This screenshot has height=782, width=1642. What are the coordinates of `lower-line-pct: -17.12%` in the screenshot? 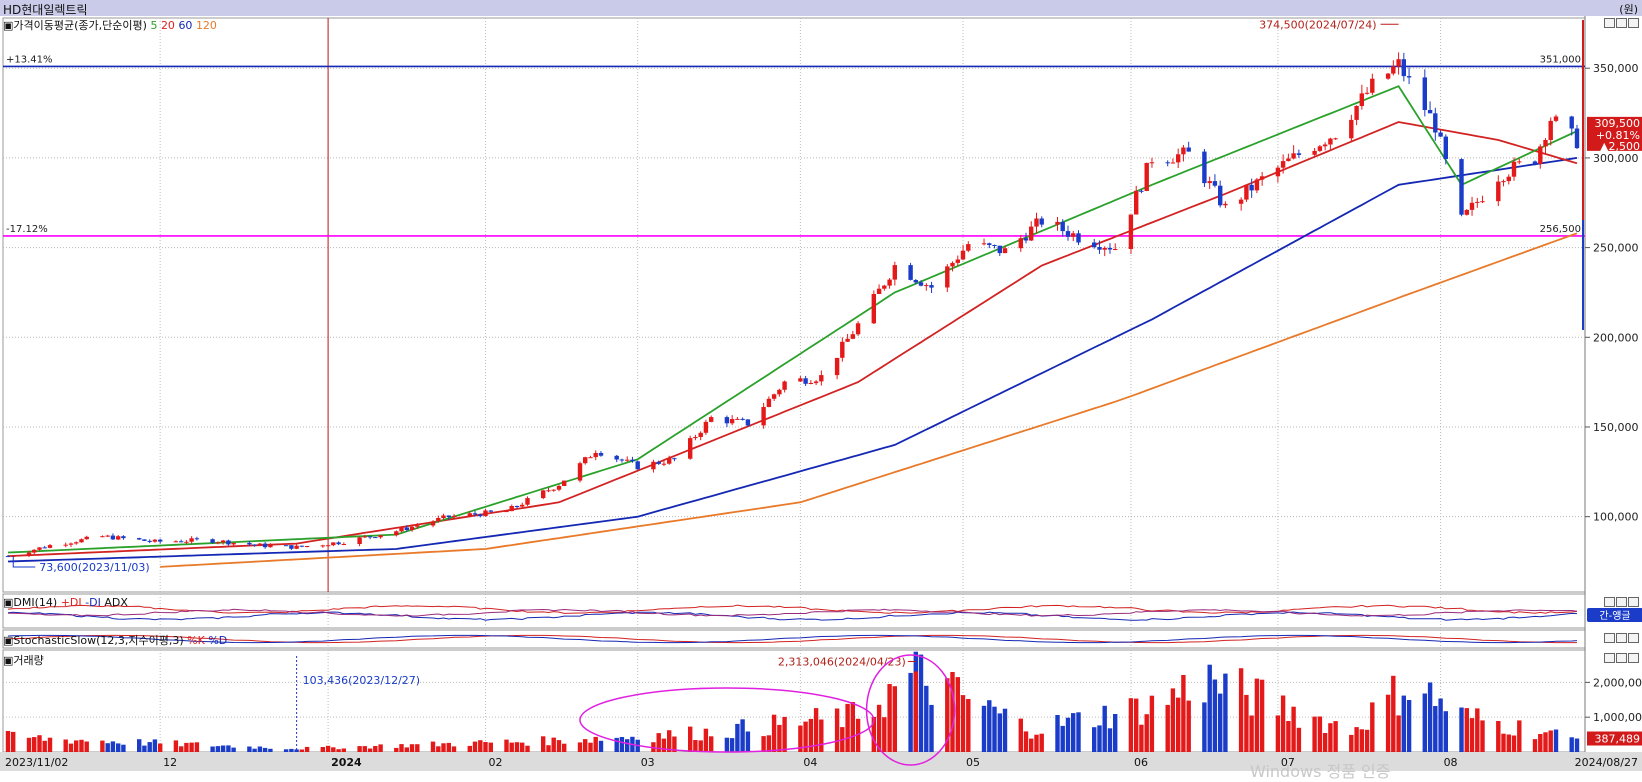 It's located at (27, 229).